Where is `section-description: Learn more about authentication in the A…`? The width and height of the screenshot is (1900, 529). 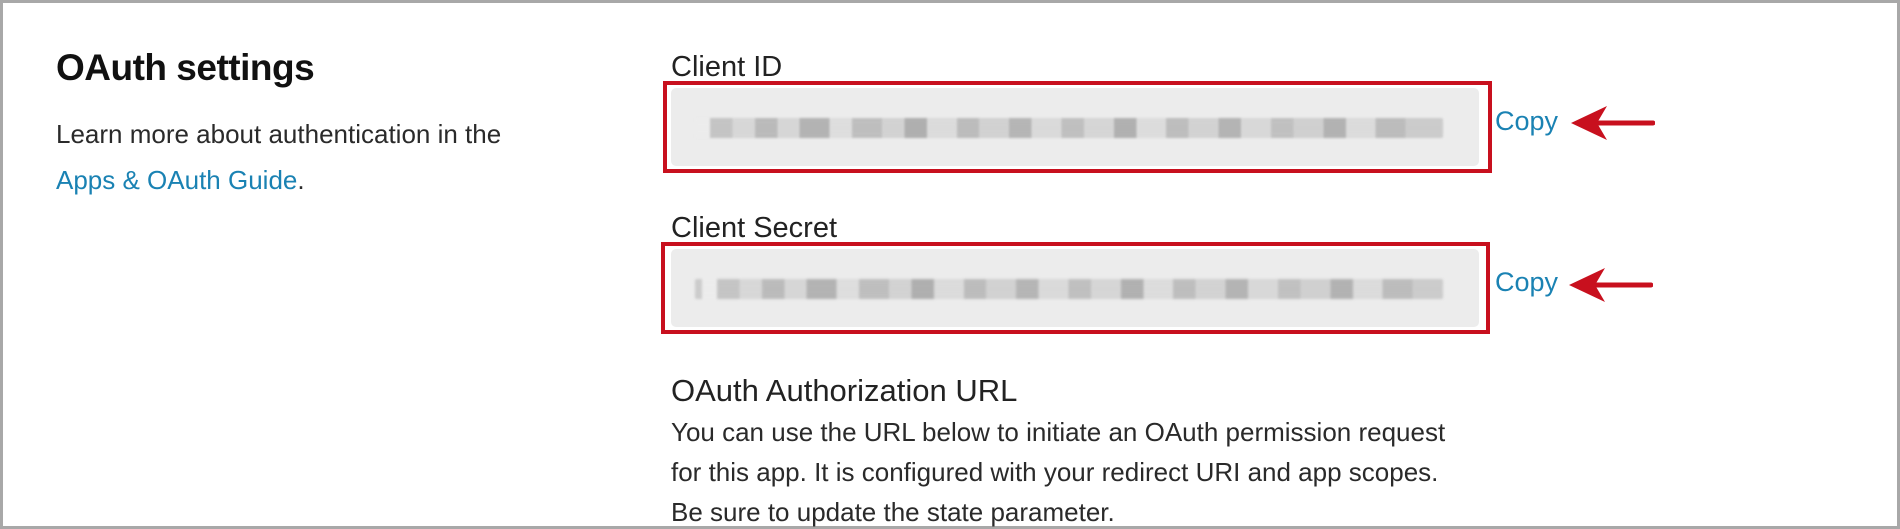
section-description: Learn more about authentication in the A… is located at coordinates (286, 157).